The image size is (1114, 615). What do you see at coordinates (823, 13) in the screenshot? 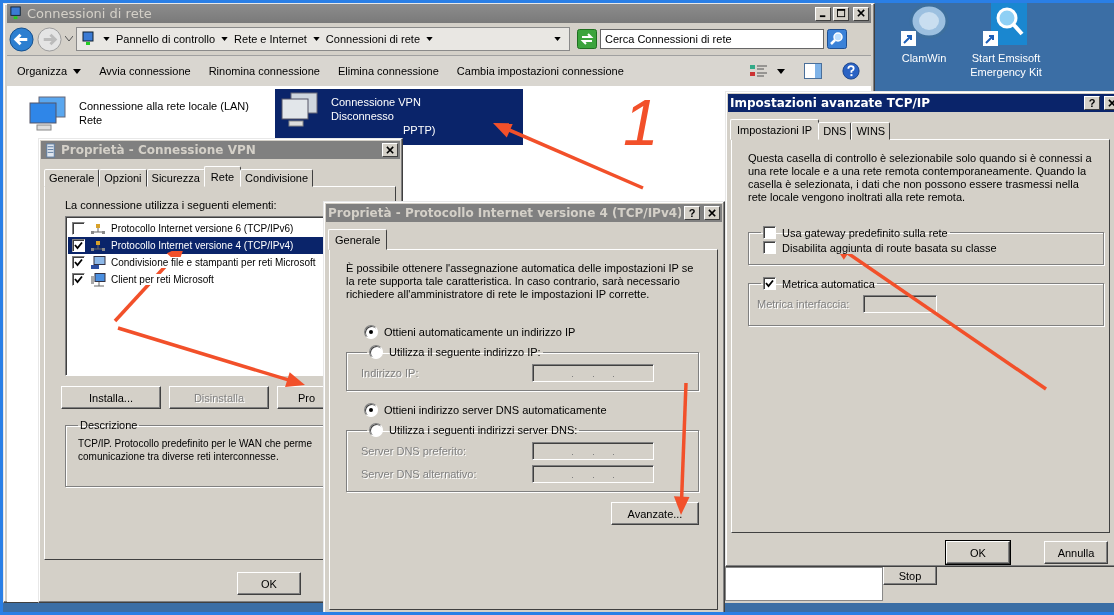
I see `minimize-button` at bounding box center [823, 13].